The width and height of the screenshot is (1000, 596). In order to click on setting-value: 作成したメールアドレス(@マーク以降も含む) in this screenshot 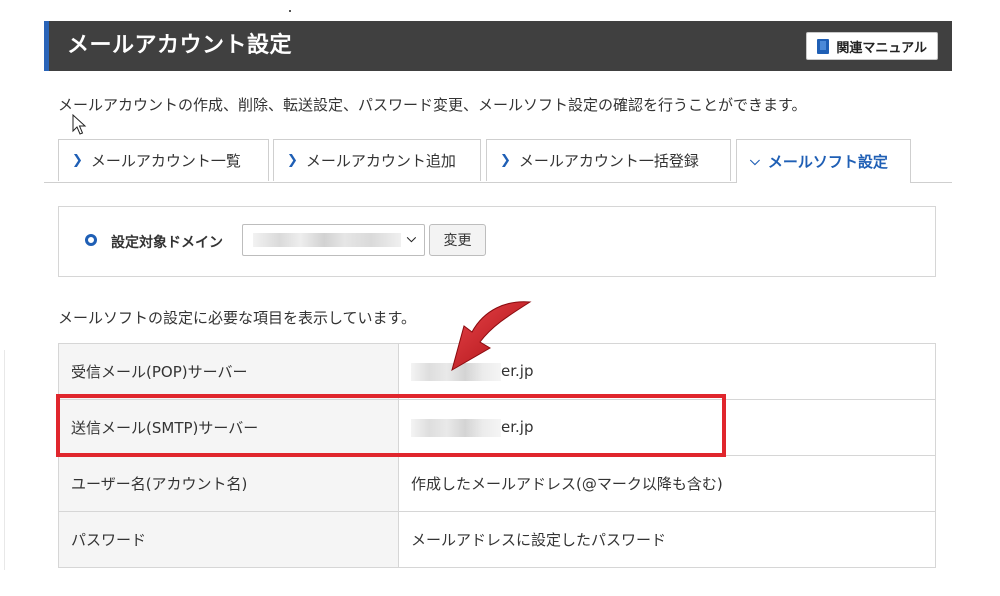, I will do `click(667, 483)`.